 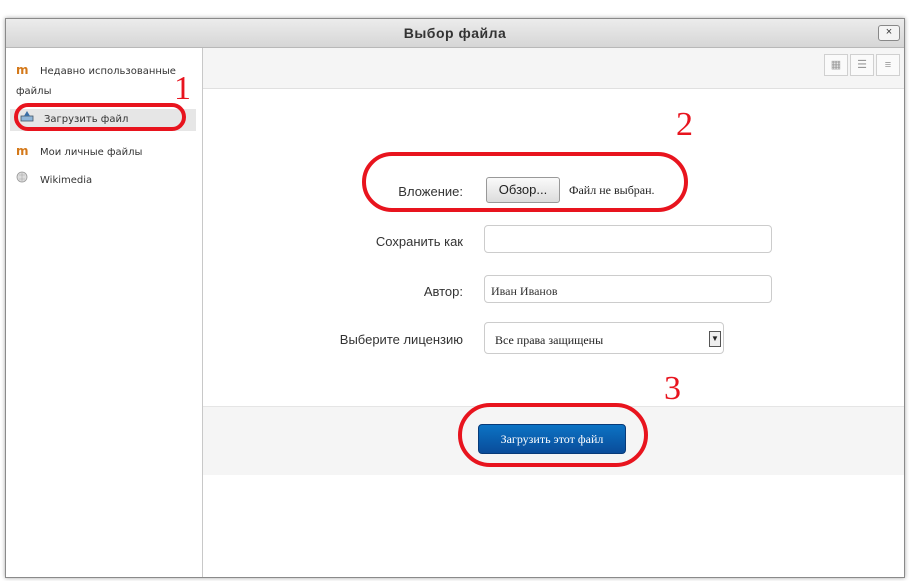 What do you see at coordinates (401, 339) in the screenshot?
I see `license-label: Выберите лицензию` at bounding box center [401, 339].